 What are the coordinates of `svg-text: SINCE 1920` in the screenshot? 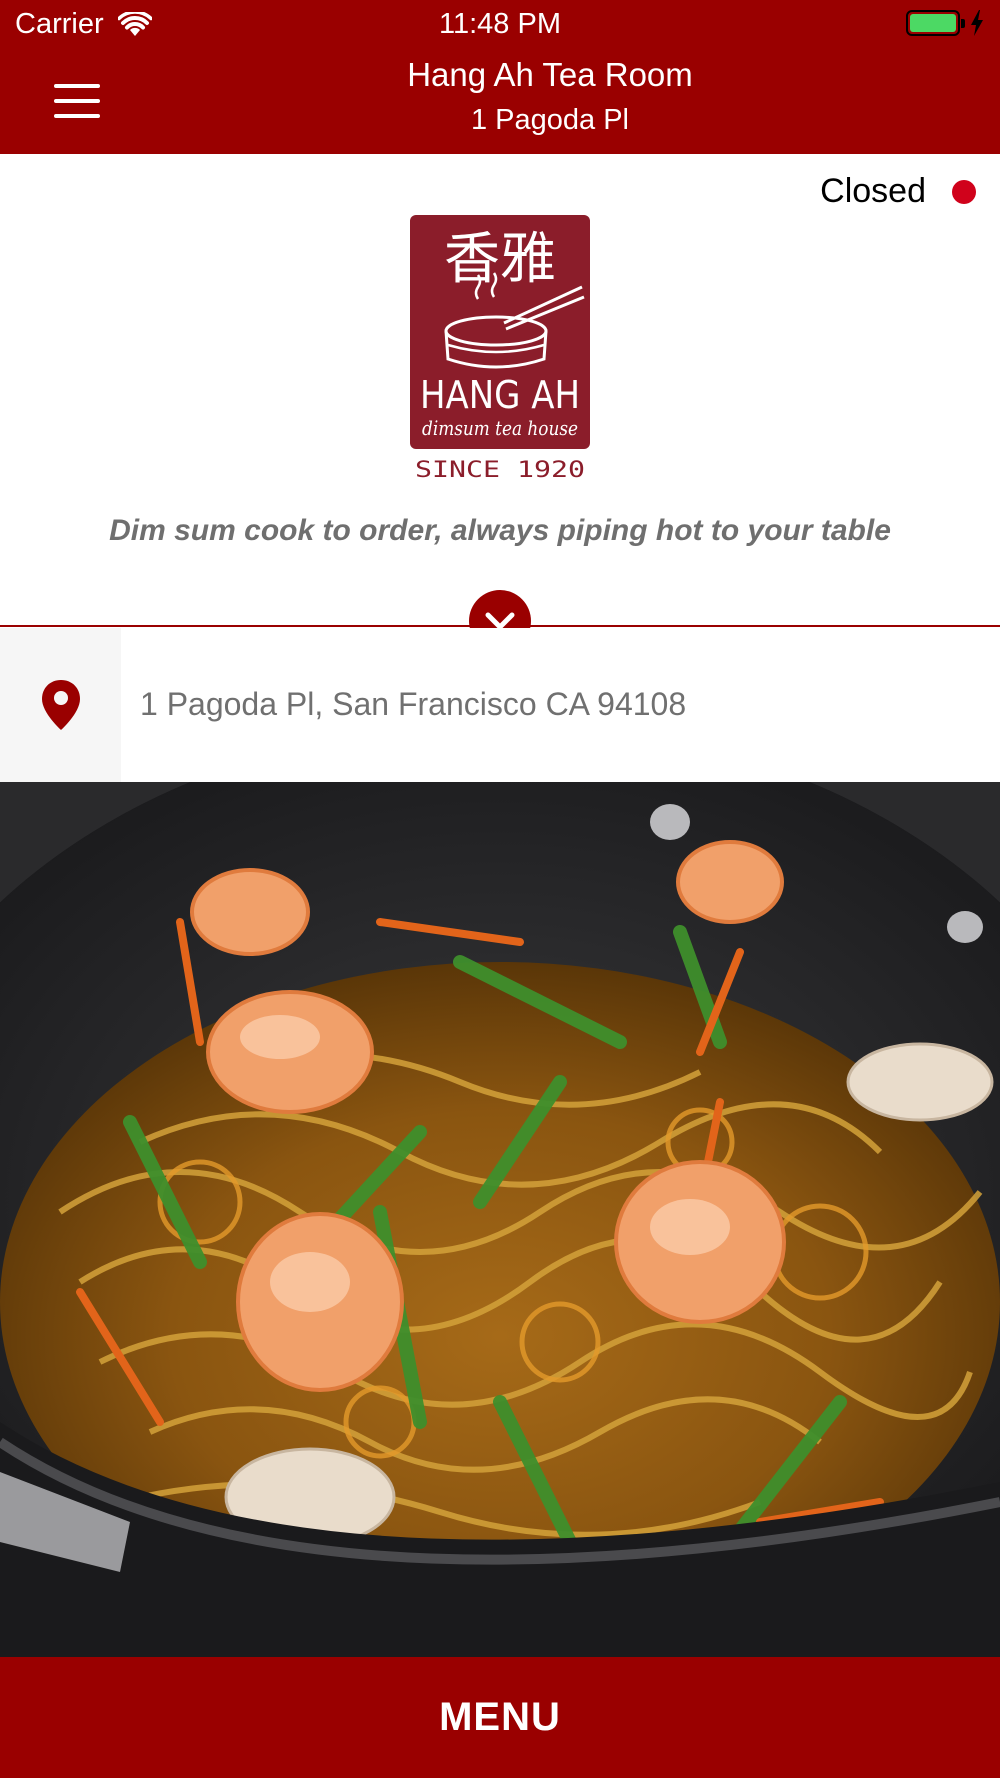 It's located at (500, 470).